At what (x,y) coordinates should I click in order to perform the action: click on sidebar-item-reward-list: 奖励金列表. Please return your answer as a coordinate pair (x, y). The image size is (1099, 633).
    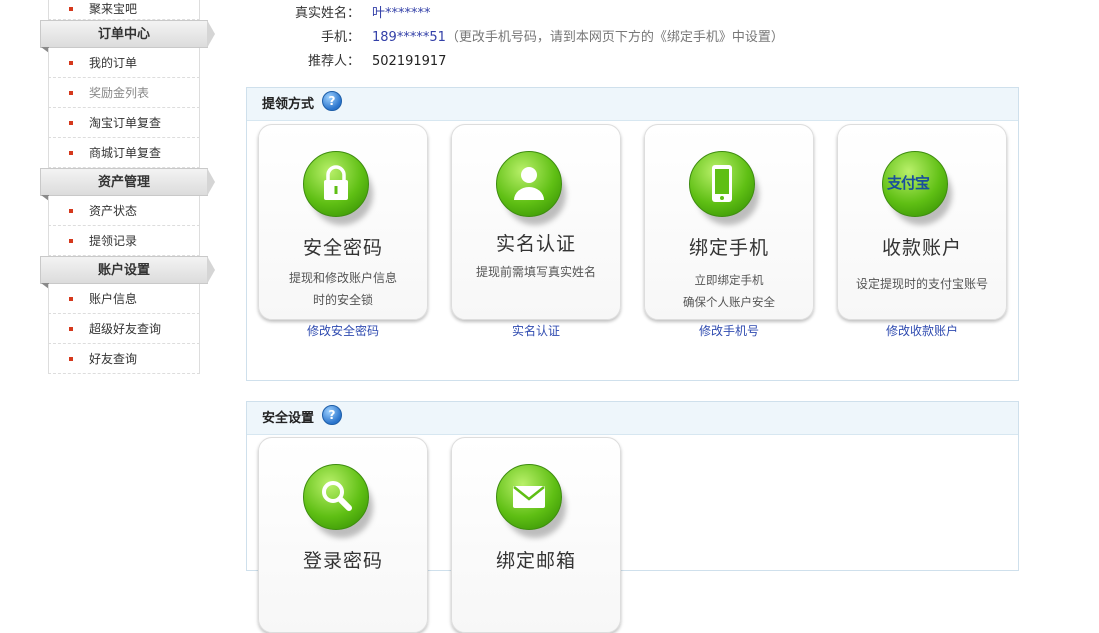
    Looking at the image, I should click on (124, 93).